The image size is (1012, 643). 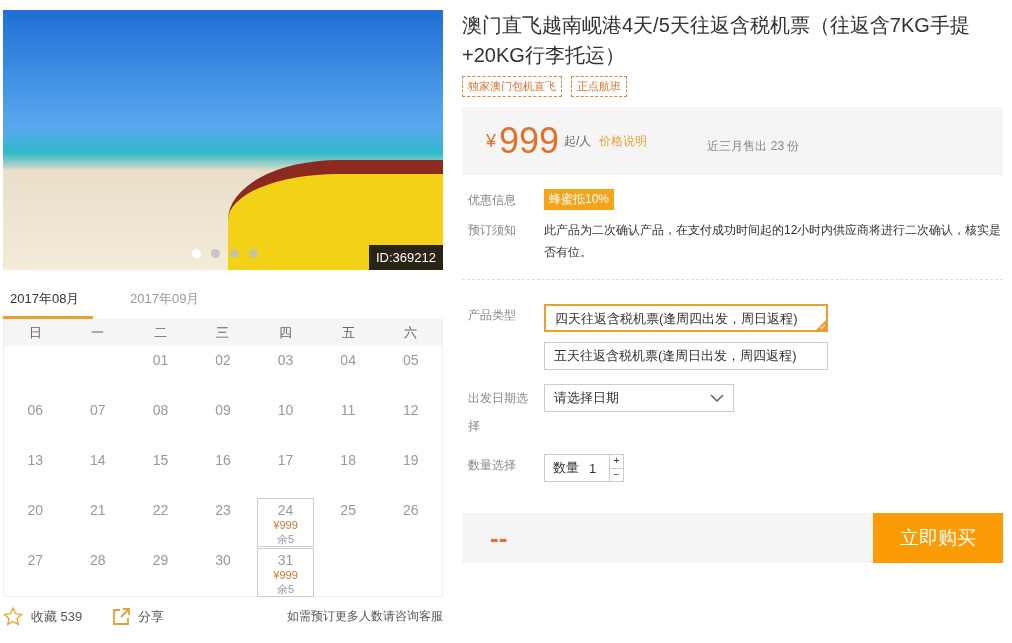 What do you see at coordinates (35, 560) in the screenshot?
I see `calendar-day: 27` at bounding box center [35, 560].